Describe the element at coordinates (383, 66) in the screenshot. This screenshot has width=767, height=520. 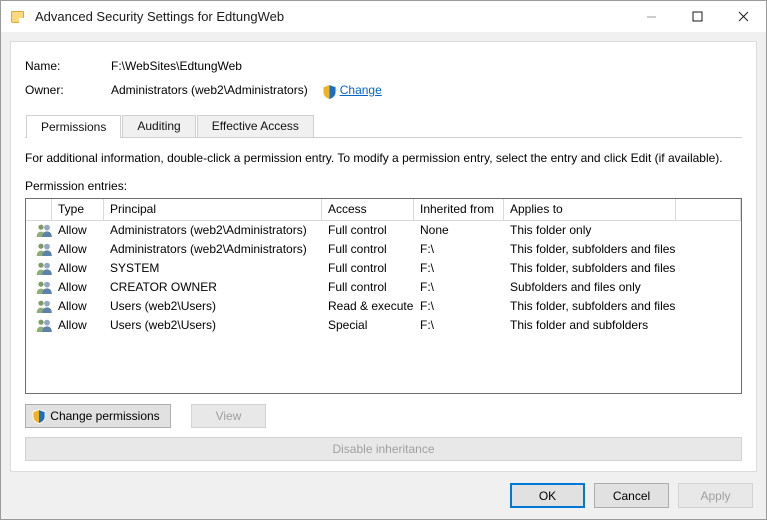
I see `name-row: Name: F:\WebSites\EdtungWeb` at that location.